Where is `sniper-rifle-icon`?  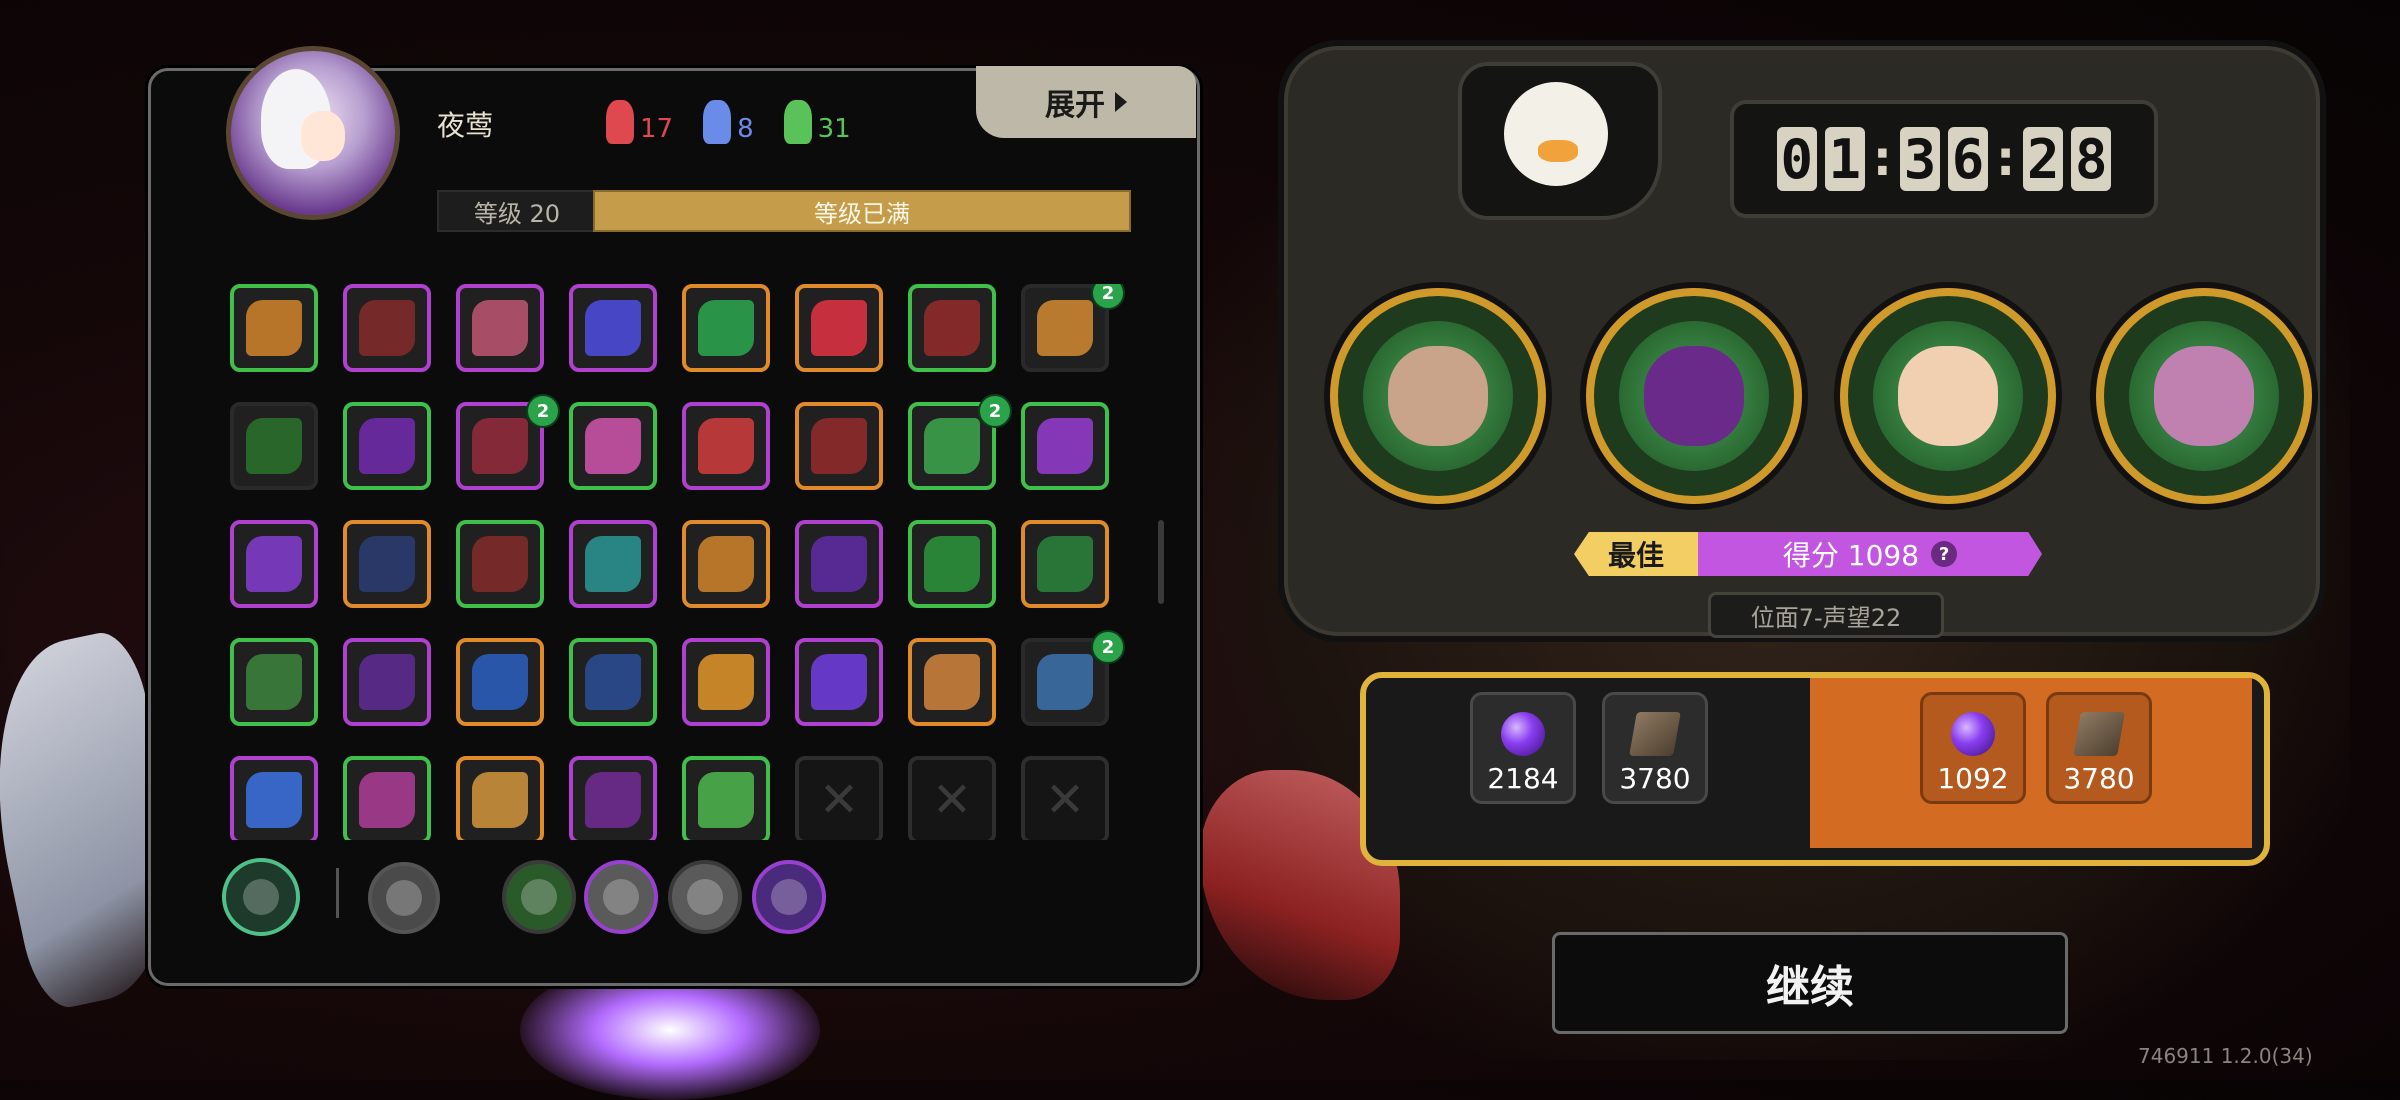
sniper-rifle-icon is located at coordinates (613, 564).